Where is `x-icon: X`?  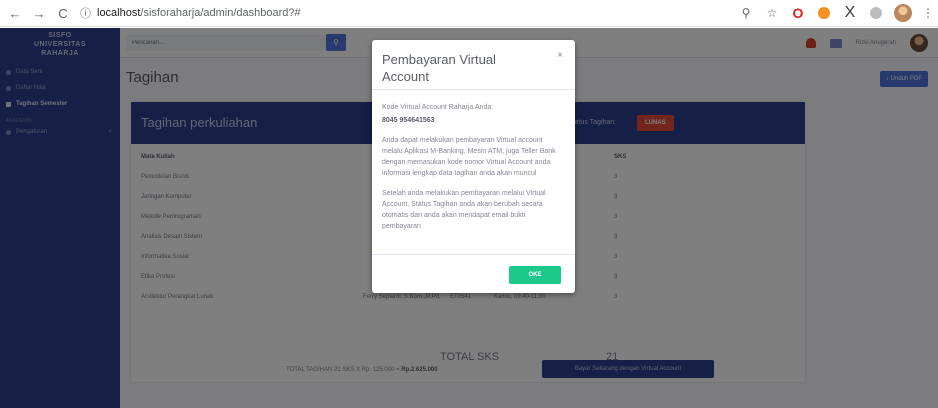
x-icon: X is located at coordinates (850, 12).